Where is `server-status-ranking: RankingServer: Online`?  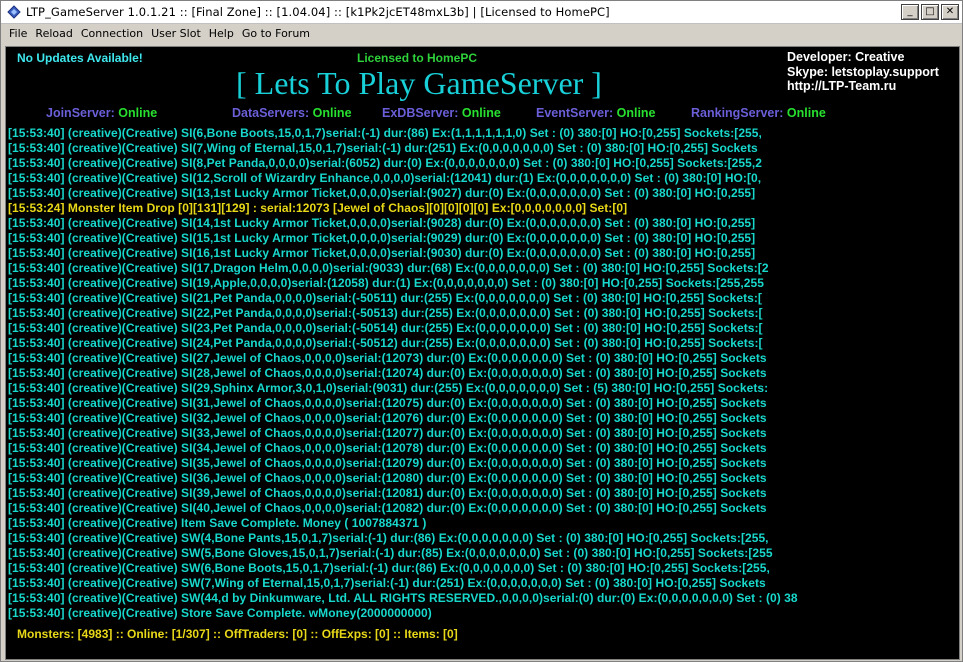 server-status-ranking: RankingServer: Online is located at coordinates (758, 113).